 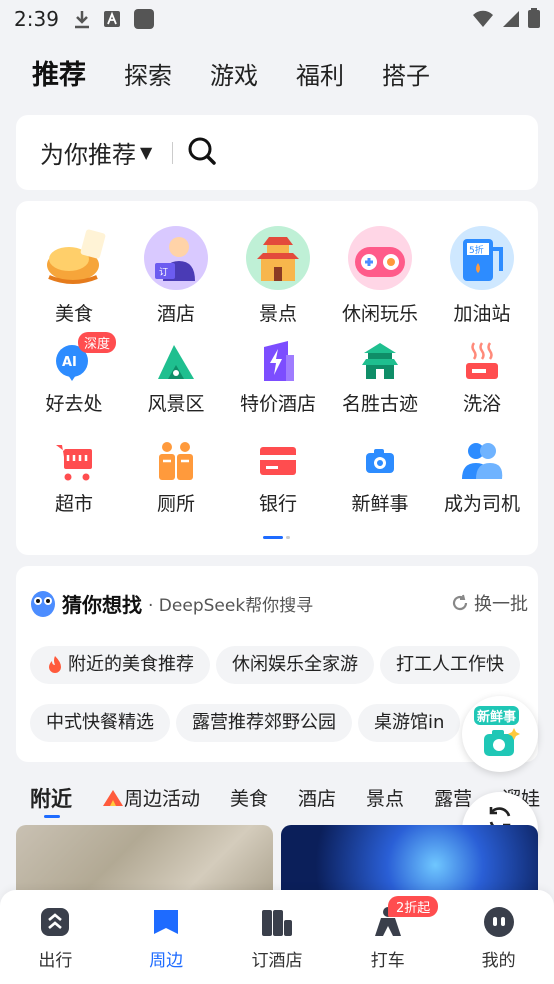 What do you see at coordinates (481, 504) in the screenshot?
I see `grid-label: 成为司机` at bounding box center [481, 504].